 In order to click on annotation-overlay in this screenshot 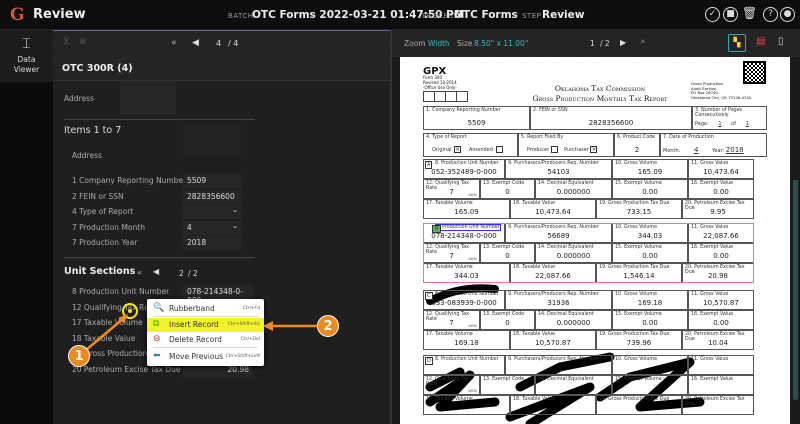, I will do `click(201, 327)`.